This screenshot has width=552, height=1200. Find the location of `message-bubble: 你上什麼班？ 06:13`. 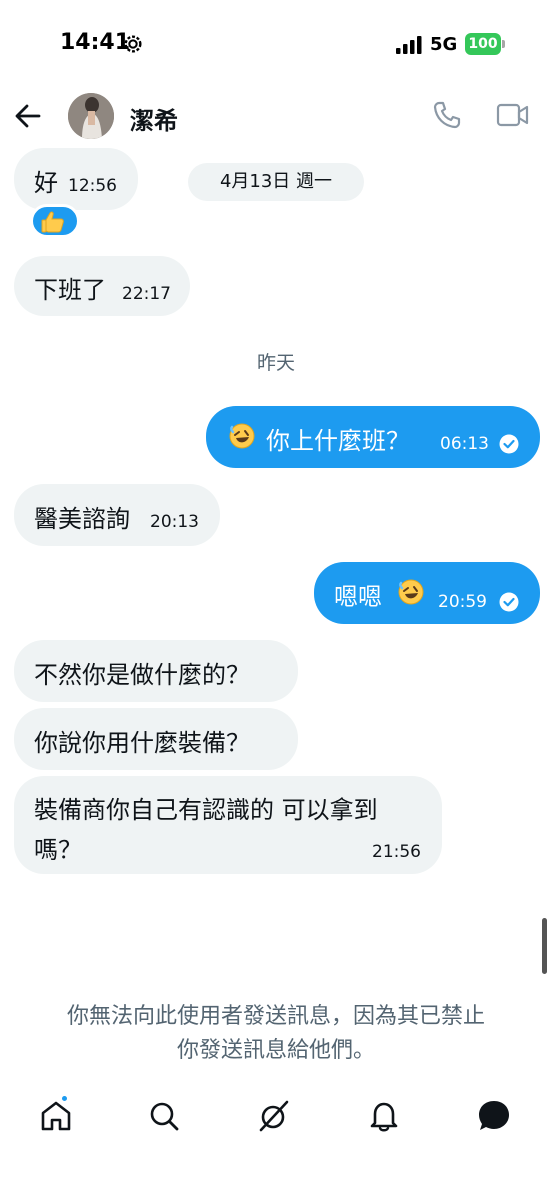

message-bubble: 你上什麼班？ 06:13 is located at coordinates (373, 437).